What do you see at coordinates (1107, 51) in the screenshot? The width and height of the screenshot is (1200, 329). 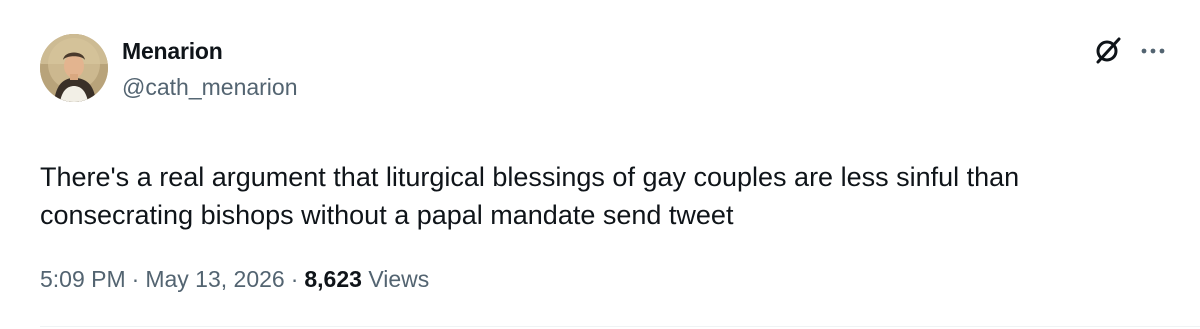 I see `grok-icon` at bounding box center [1107, 51].